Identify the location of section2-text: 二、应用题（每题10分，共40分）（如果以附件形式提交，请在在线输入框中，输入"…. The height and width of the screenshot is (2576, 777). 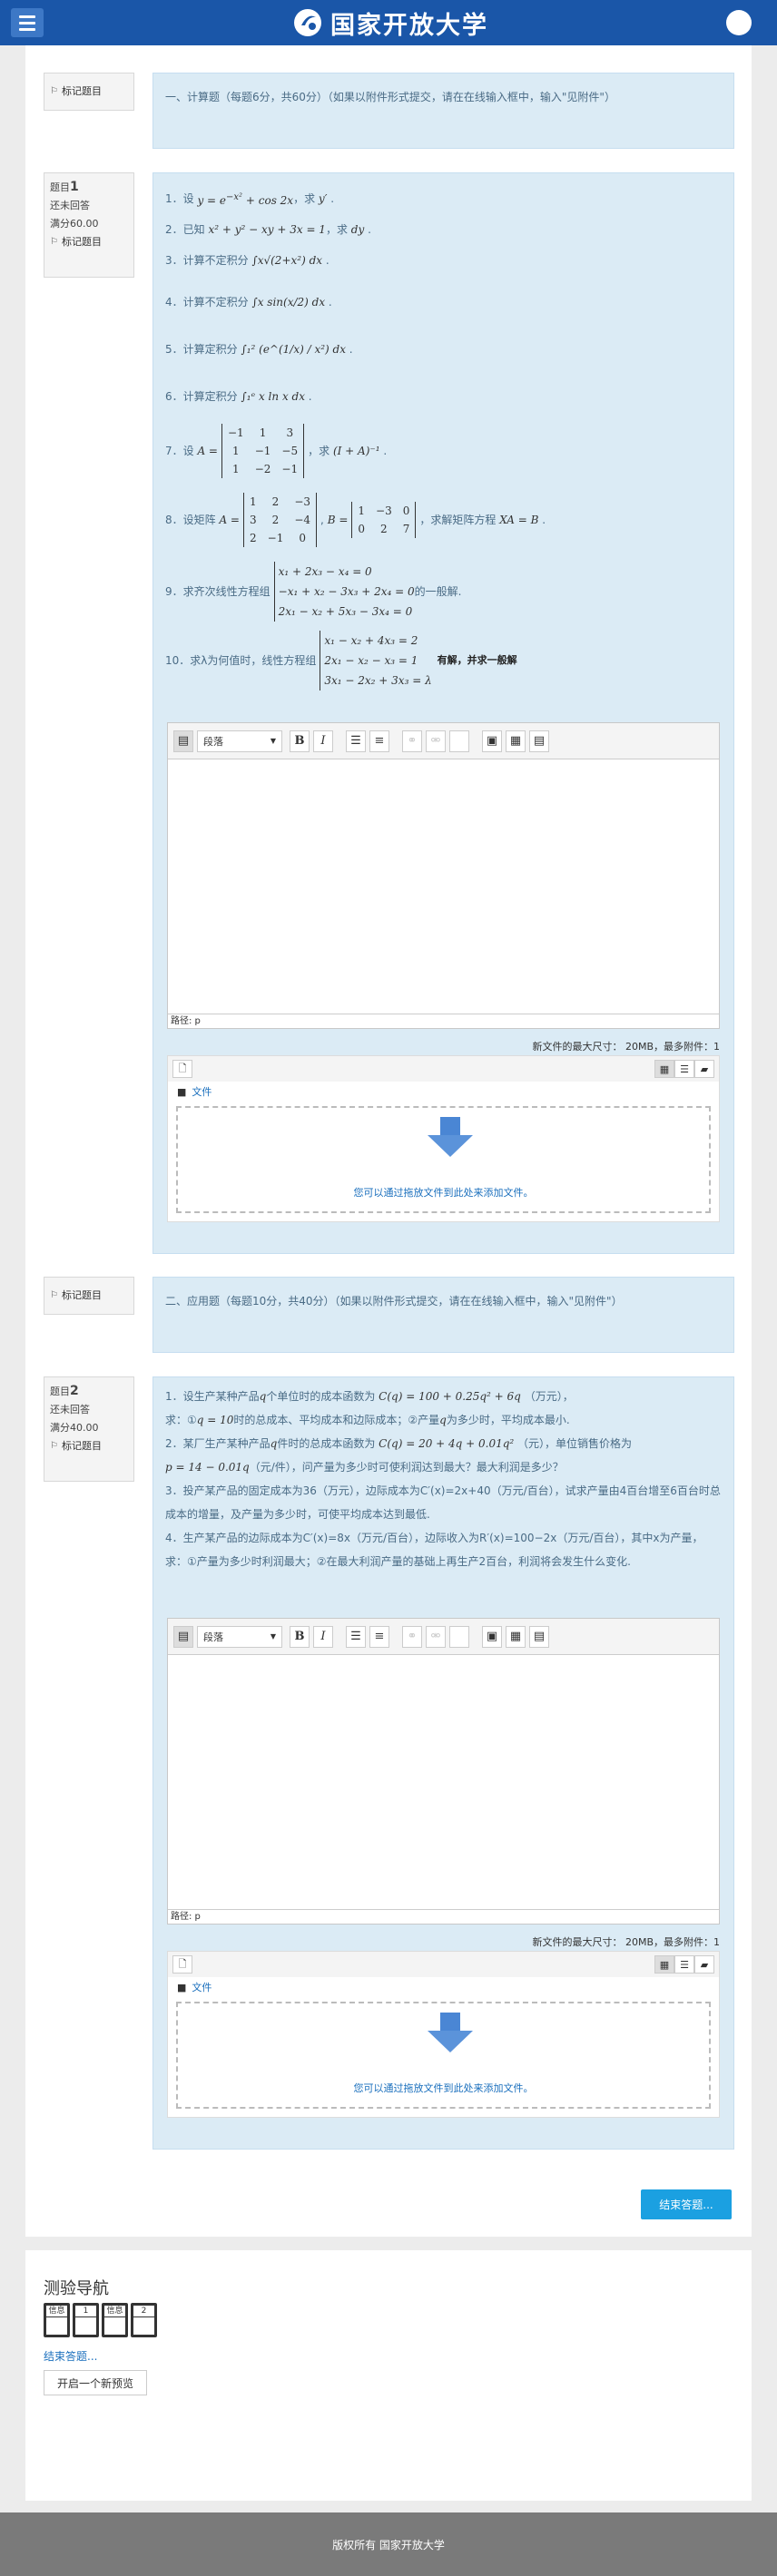
(394, 1301).